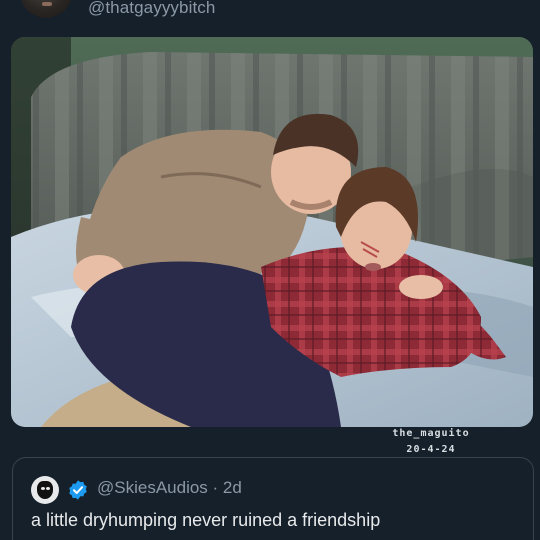  I want to click on author-handle: @thatgayyybitch, so click(151, 9).